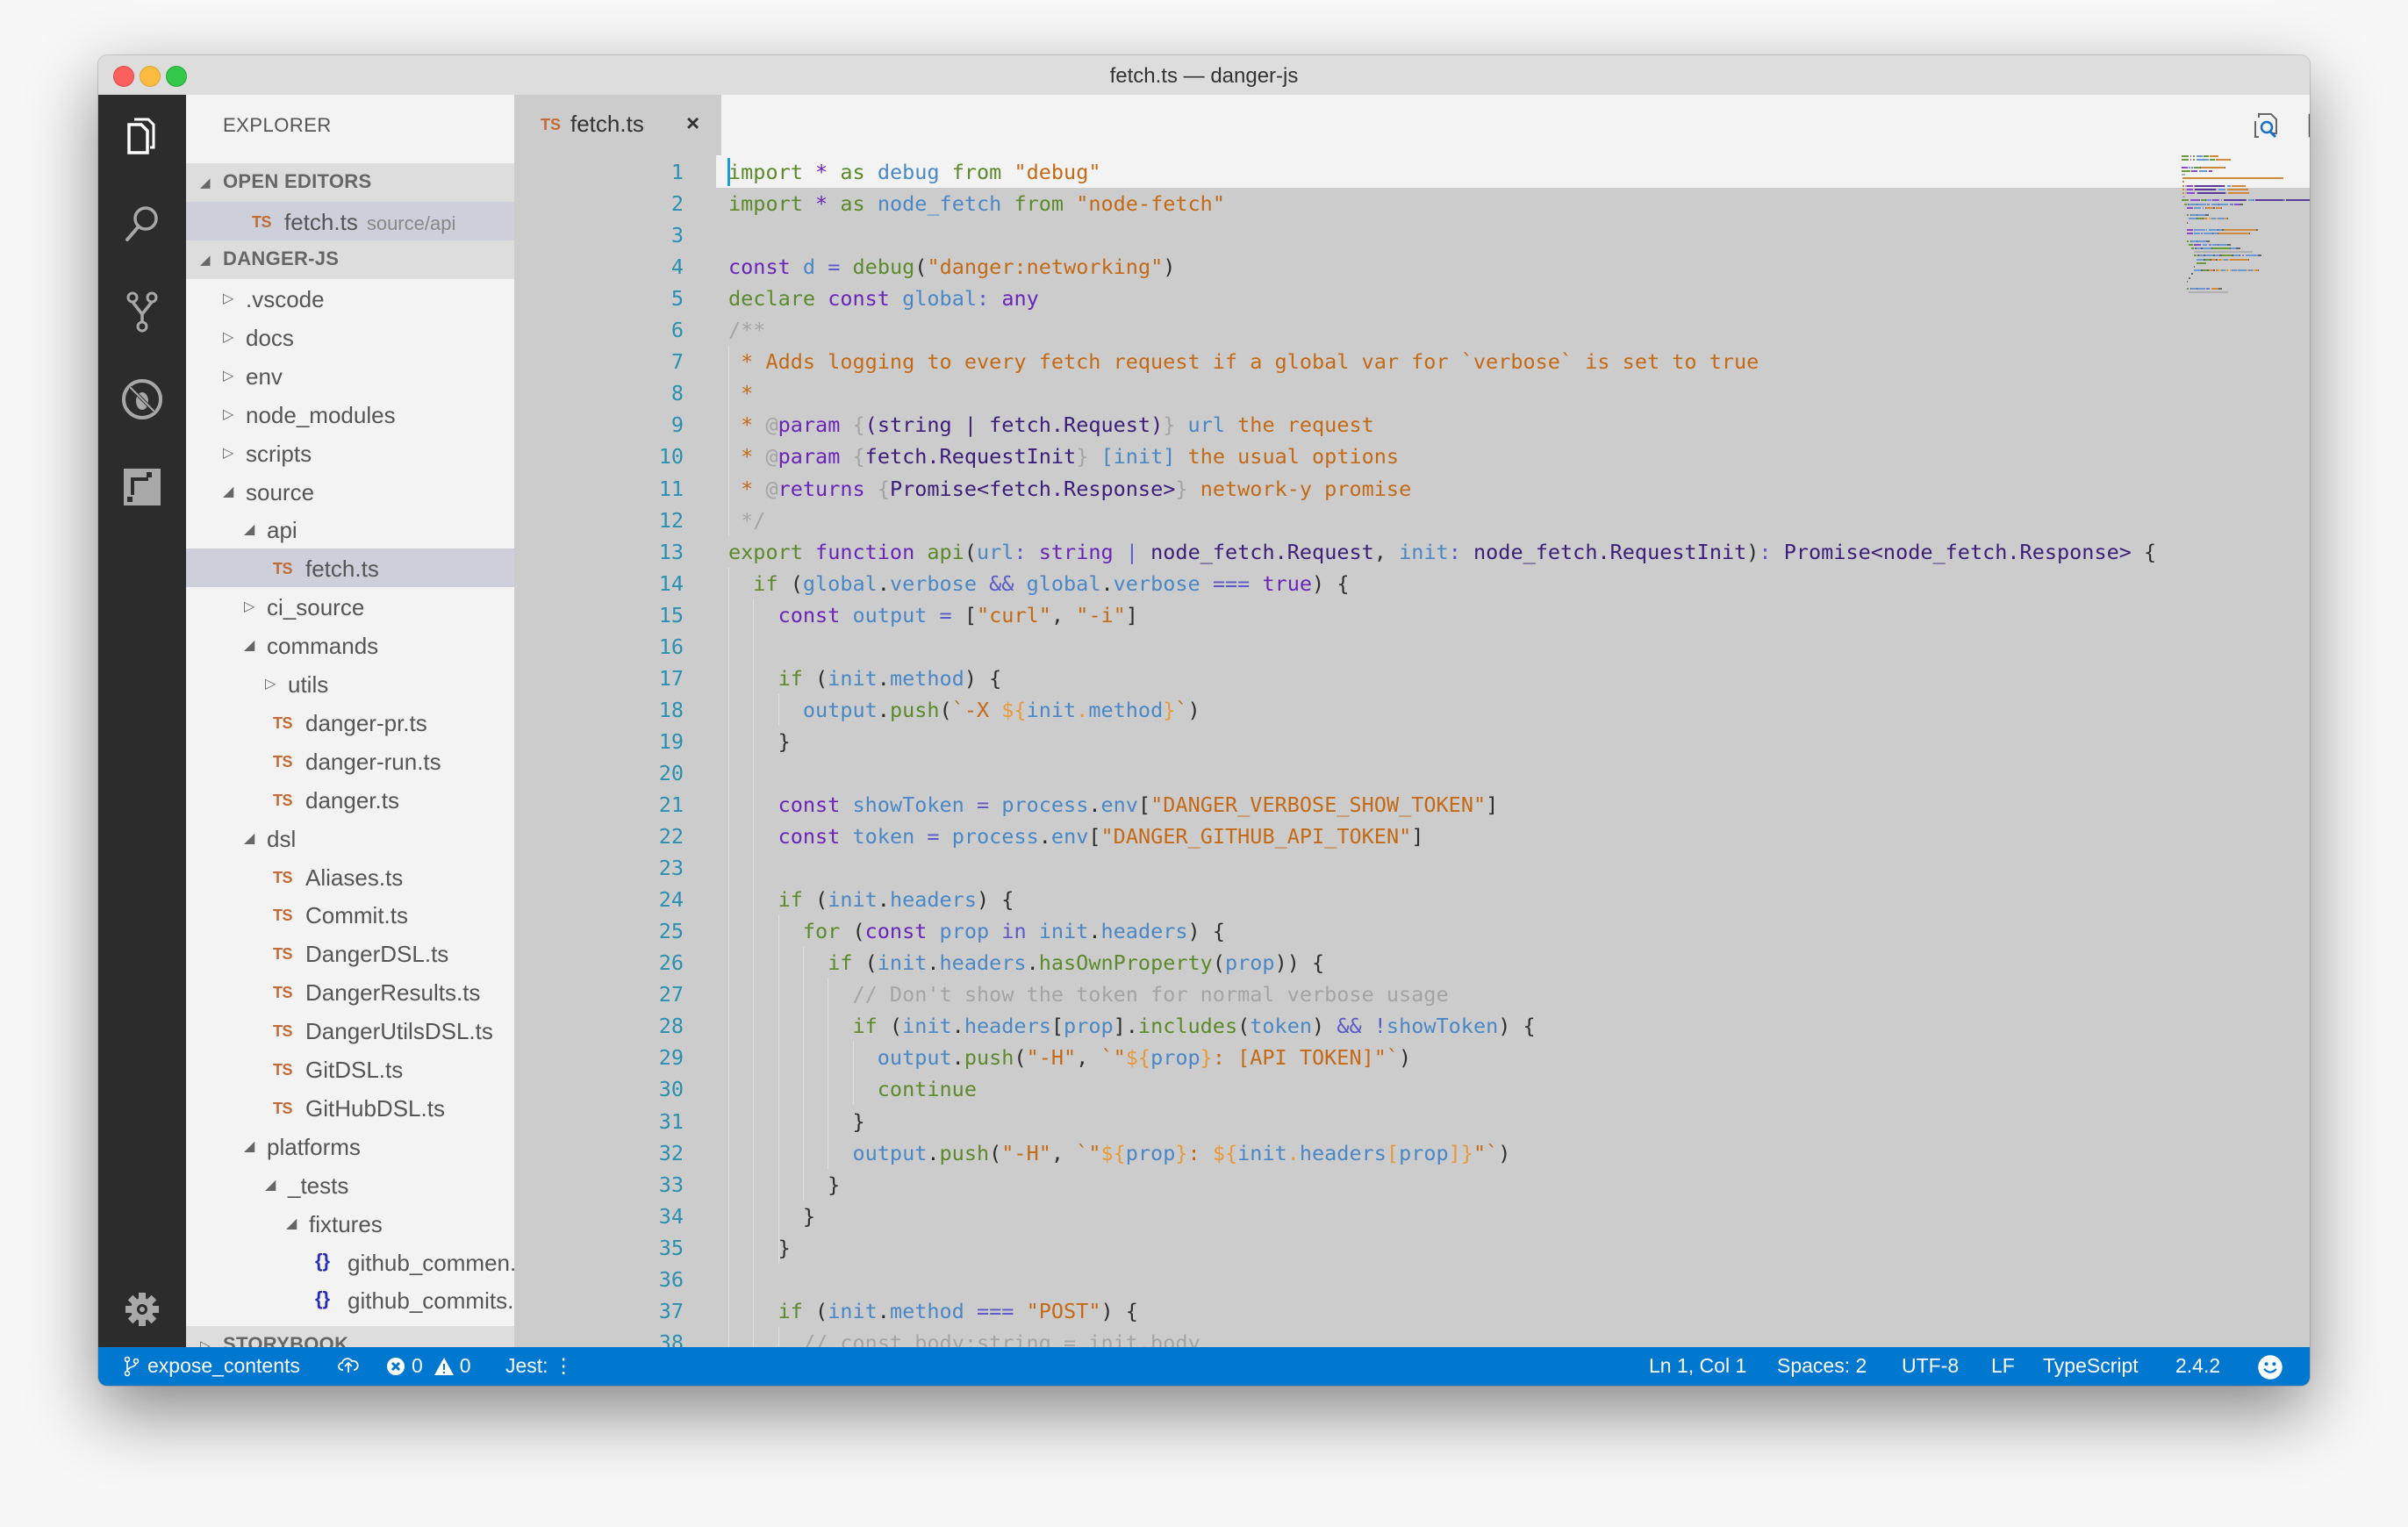 Image resolution: width=2408 pixels, height=1527 pixels. Describe the element at coordinates (350, 1069) in the screenshot. I see `tree-file: TS GitDSL.ts` at that location.